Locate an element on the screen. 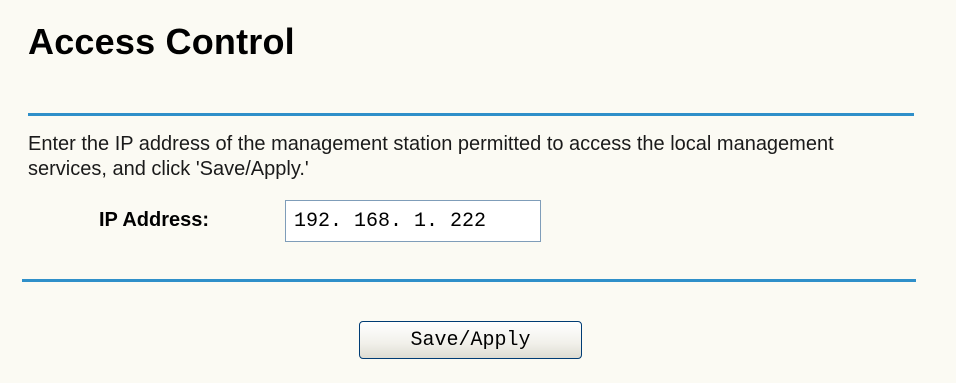 Image resolution: width=956 pixels, height=383 pixels. page-title: Access Control is located at coordinates (161, 41).